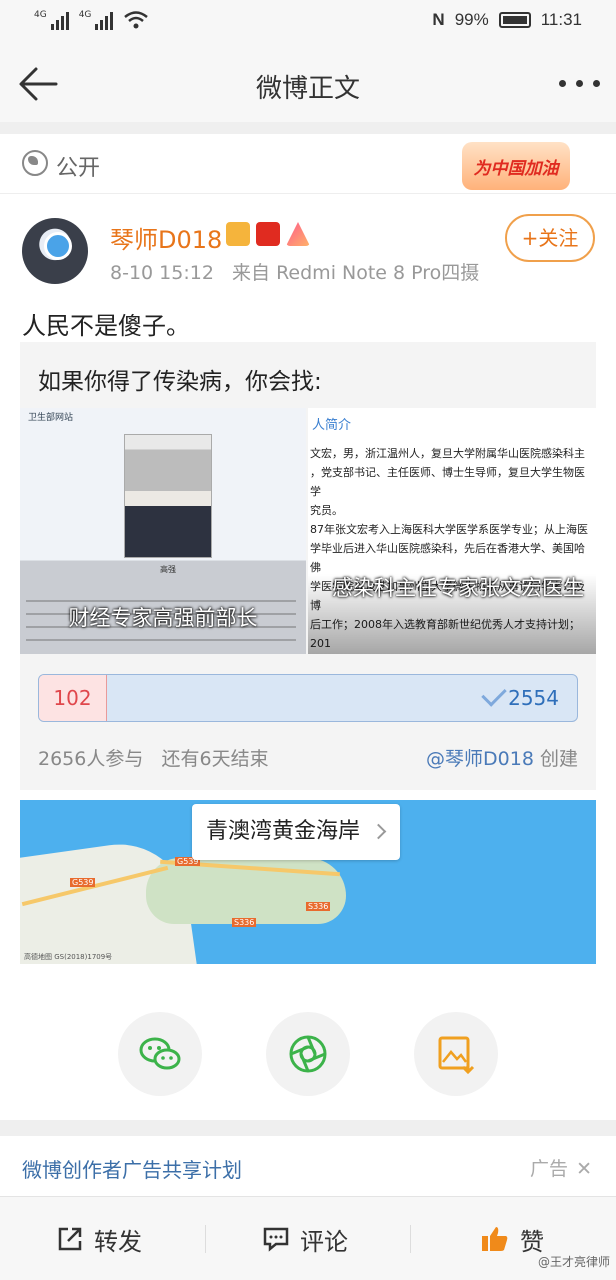  I want to click on visibility-label: 公开, so click(78, 168).